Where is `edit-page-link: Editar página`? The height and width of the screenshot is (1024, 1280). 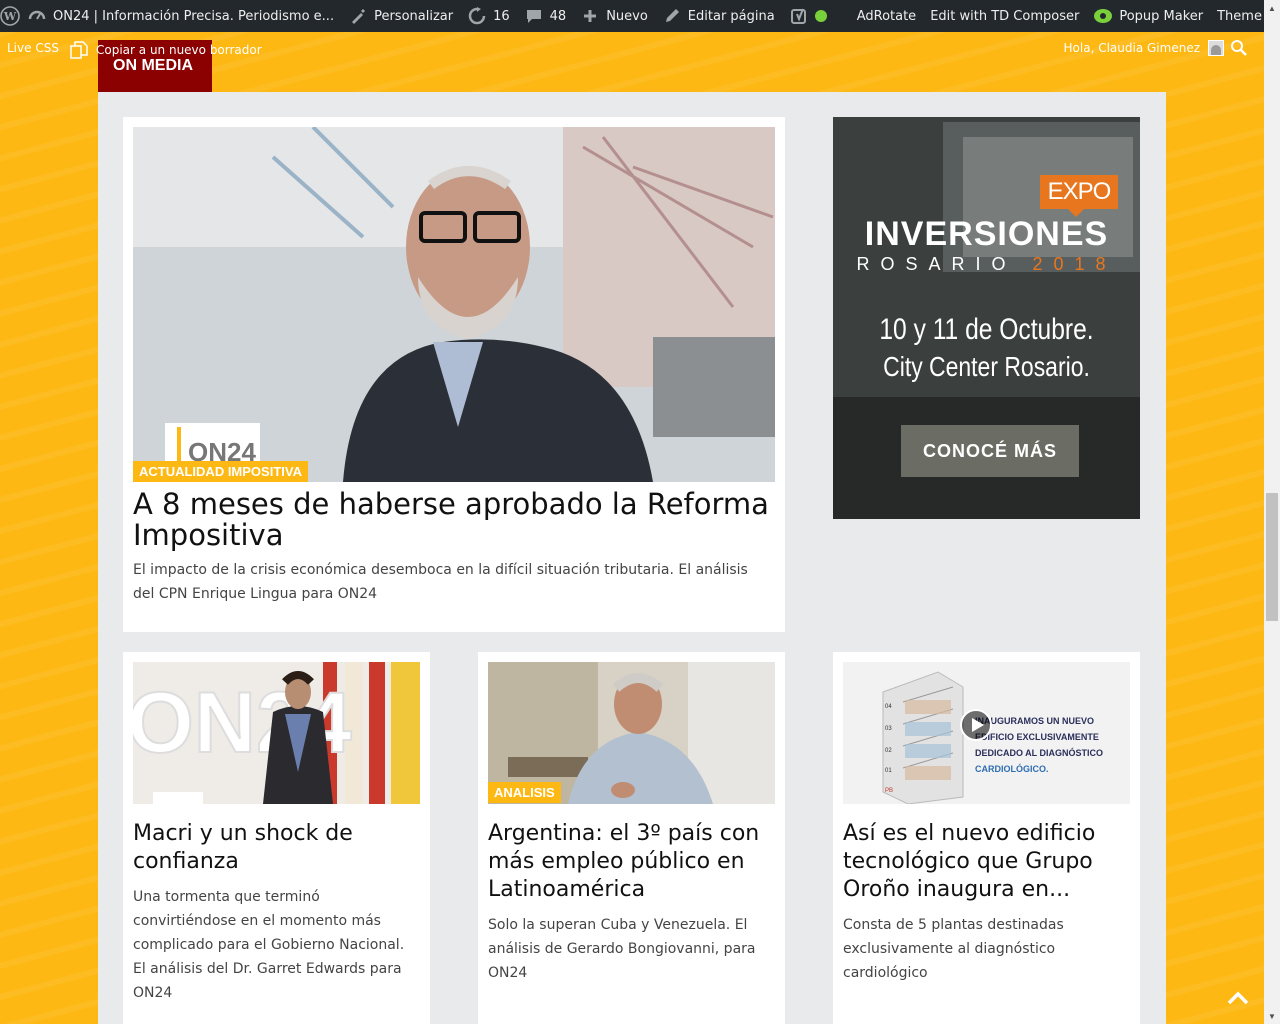 edit-page-link: Editar página is located at coordinates (718, 16).